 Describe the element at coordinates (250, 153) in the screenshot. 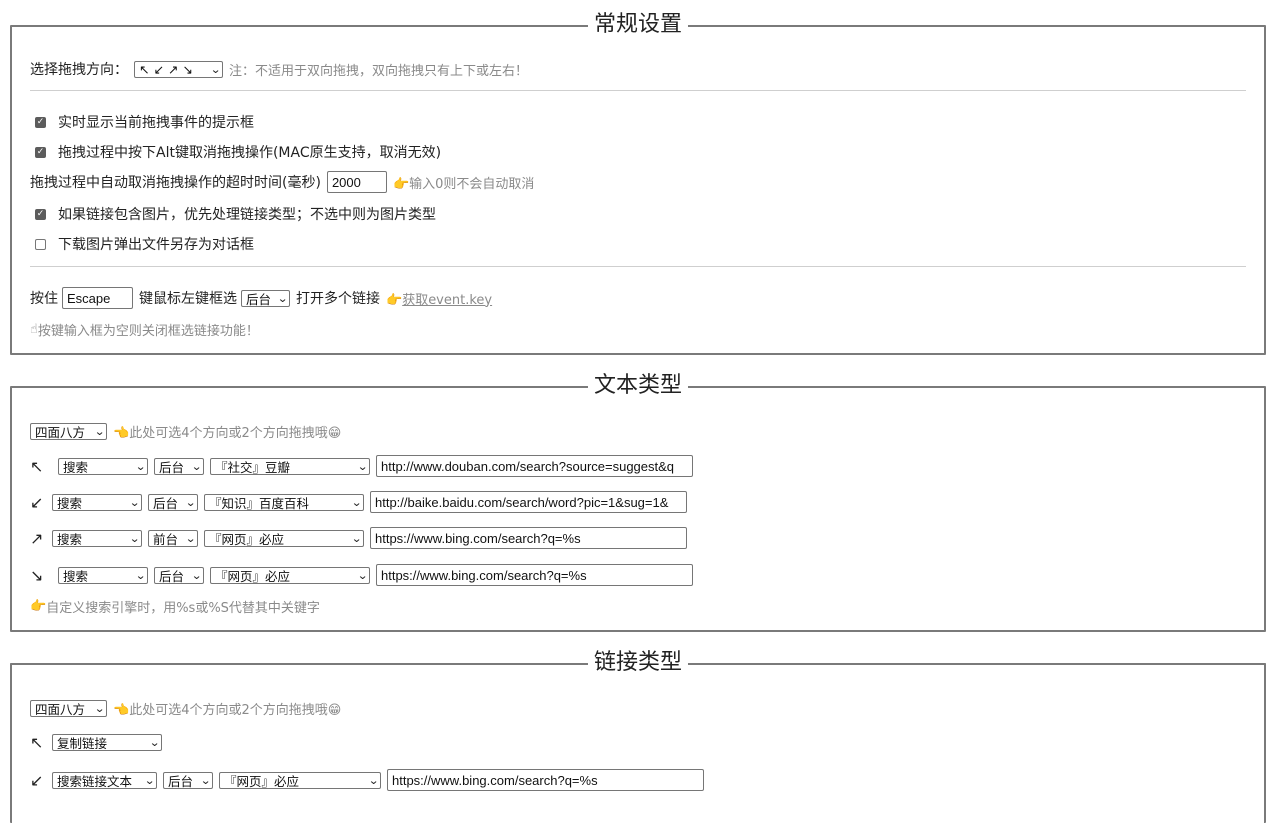

I see `alt-cancel-label: 拖拽过程中按下Alt键取消拖拽操作(MAC原生支持，取消无效)` at that location.